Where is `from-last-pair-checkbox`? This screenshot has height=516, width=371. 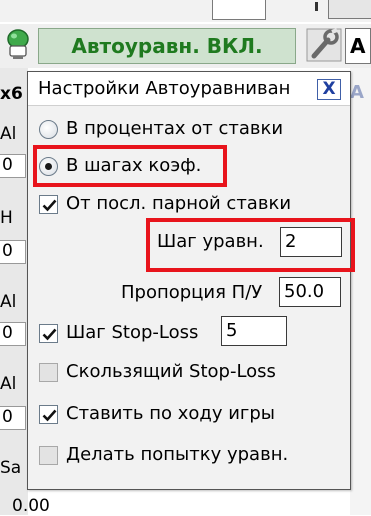
from-last-pair-checkbox is located at coordinates (48, 204).